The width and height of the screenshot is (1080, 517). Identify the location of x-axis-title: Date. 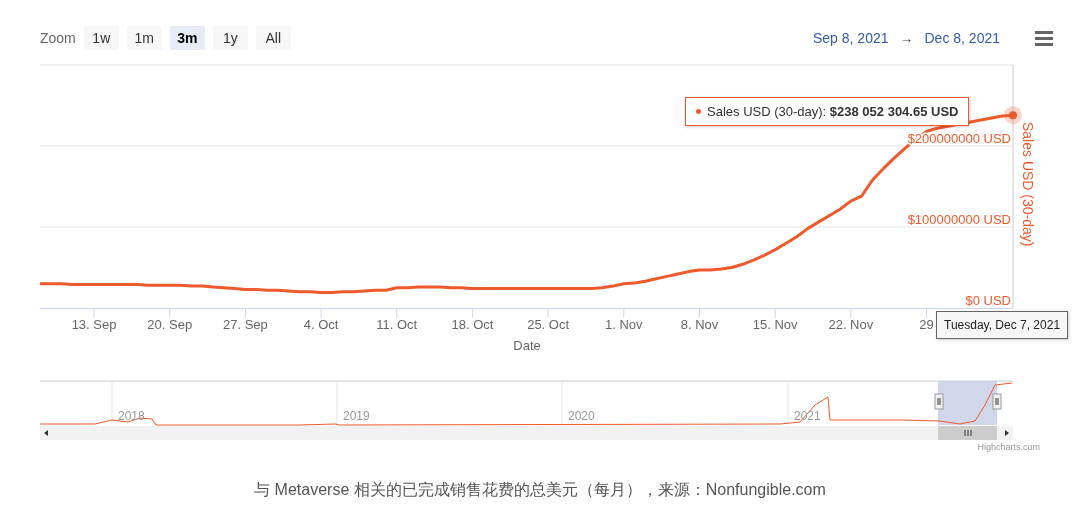
(527, 345).